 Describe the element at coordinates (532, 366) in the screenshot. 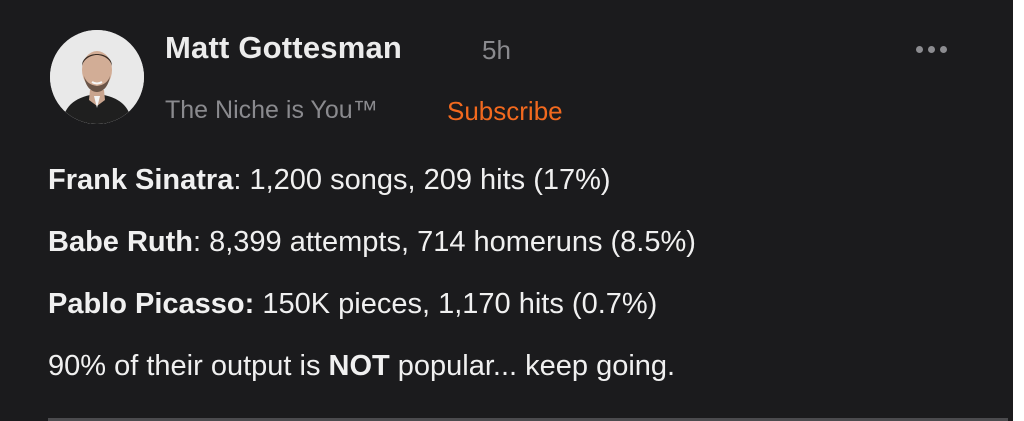

I see `closing-text-end: popular... keep going.` at that location.